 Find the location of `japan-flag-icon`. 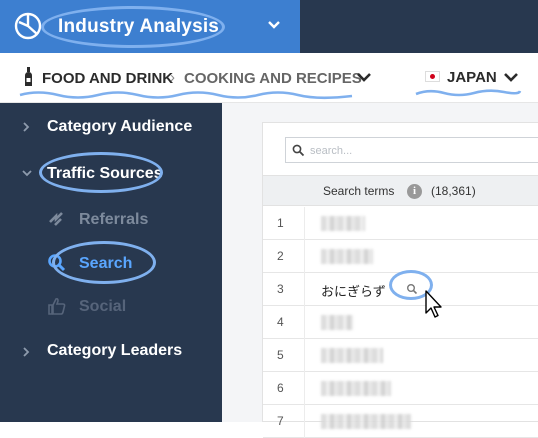

japan-flag-icon is located at coordinates (432, 76).